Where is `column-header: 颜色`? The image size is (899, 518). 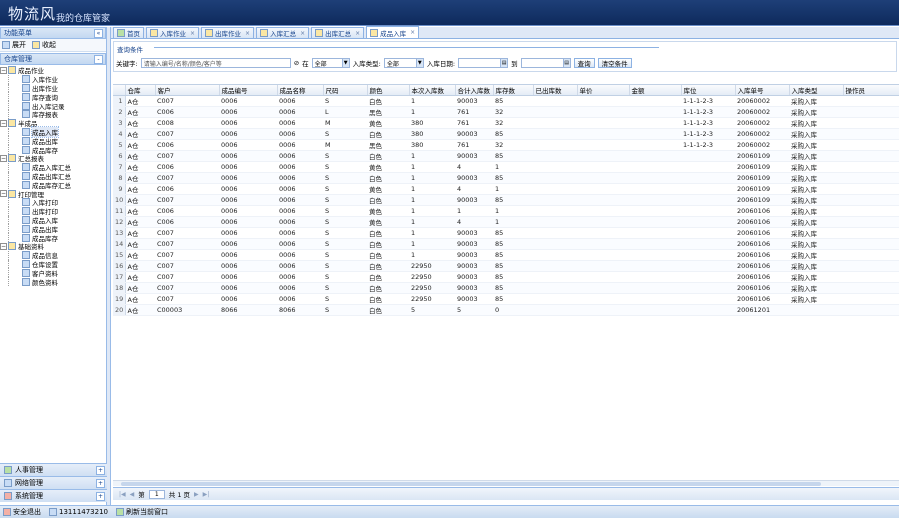 column-header: 颜色 is located at coordinates (388, 90).